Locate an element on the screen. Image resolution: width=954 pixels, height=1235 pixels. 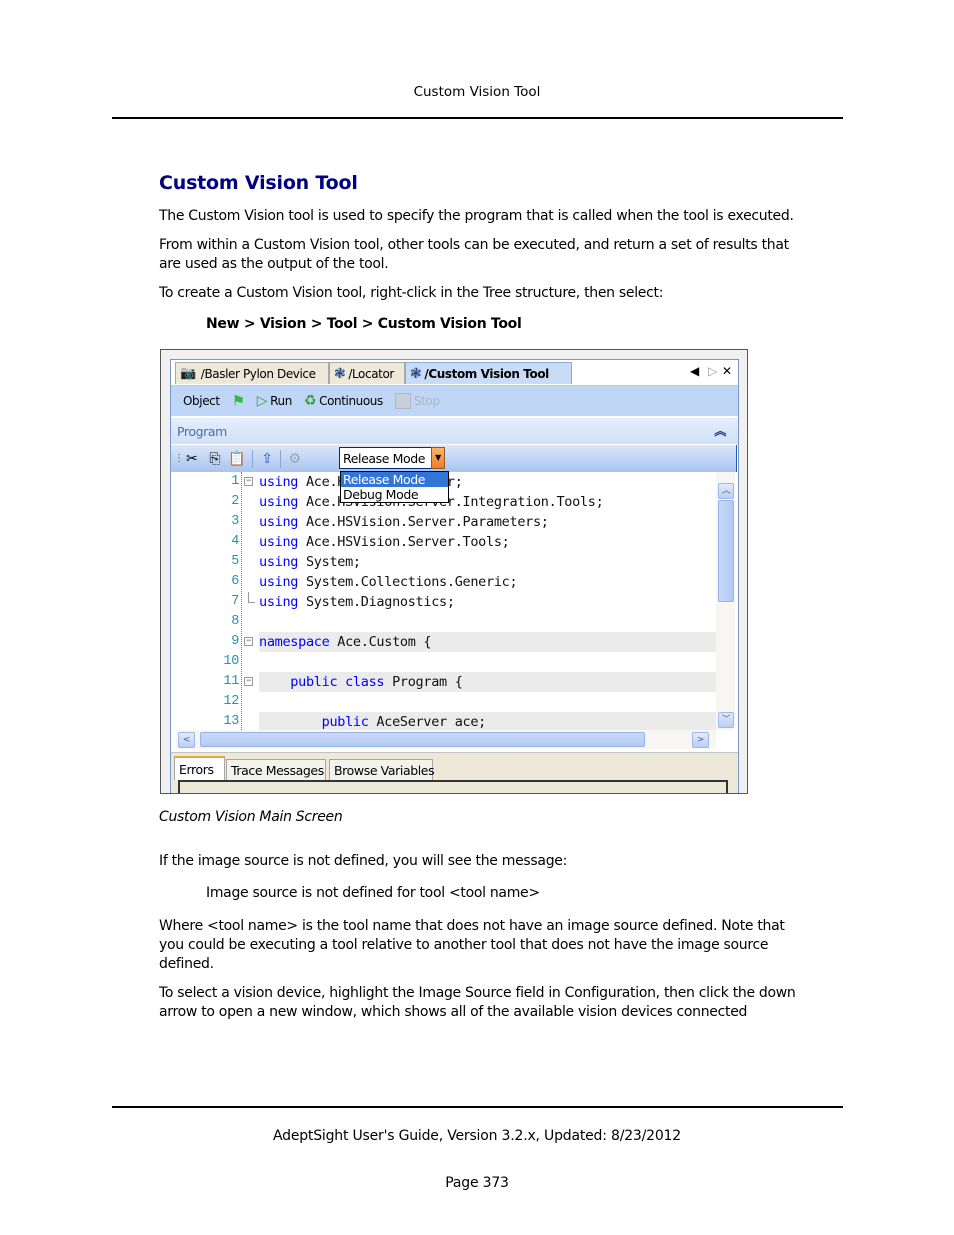
line-number: 8 is located at coordinates (235, 621).